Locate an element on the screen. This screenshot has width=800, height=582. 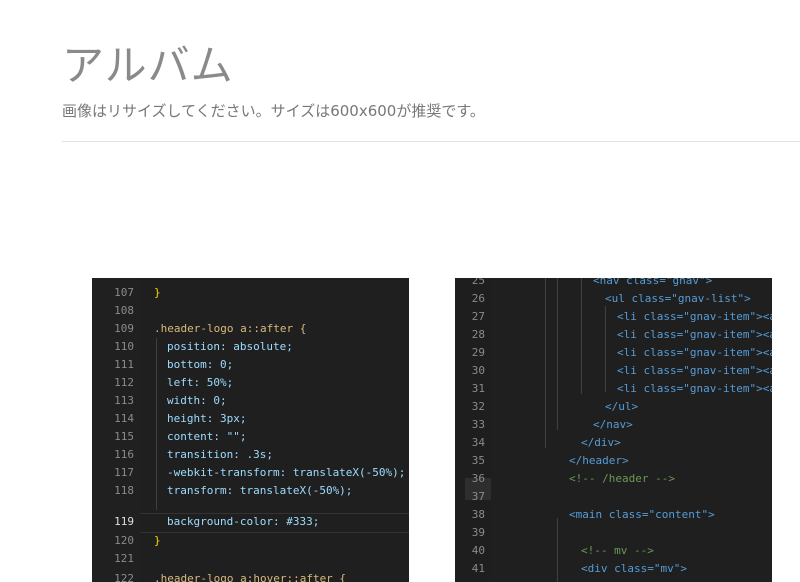
line-number: 110 is located at coordinates (124, 346).